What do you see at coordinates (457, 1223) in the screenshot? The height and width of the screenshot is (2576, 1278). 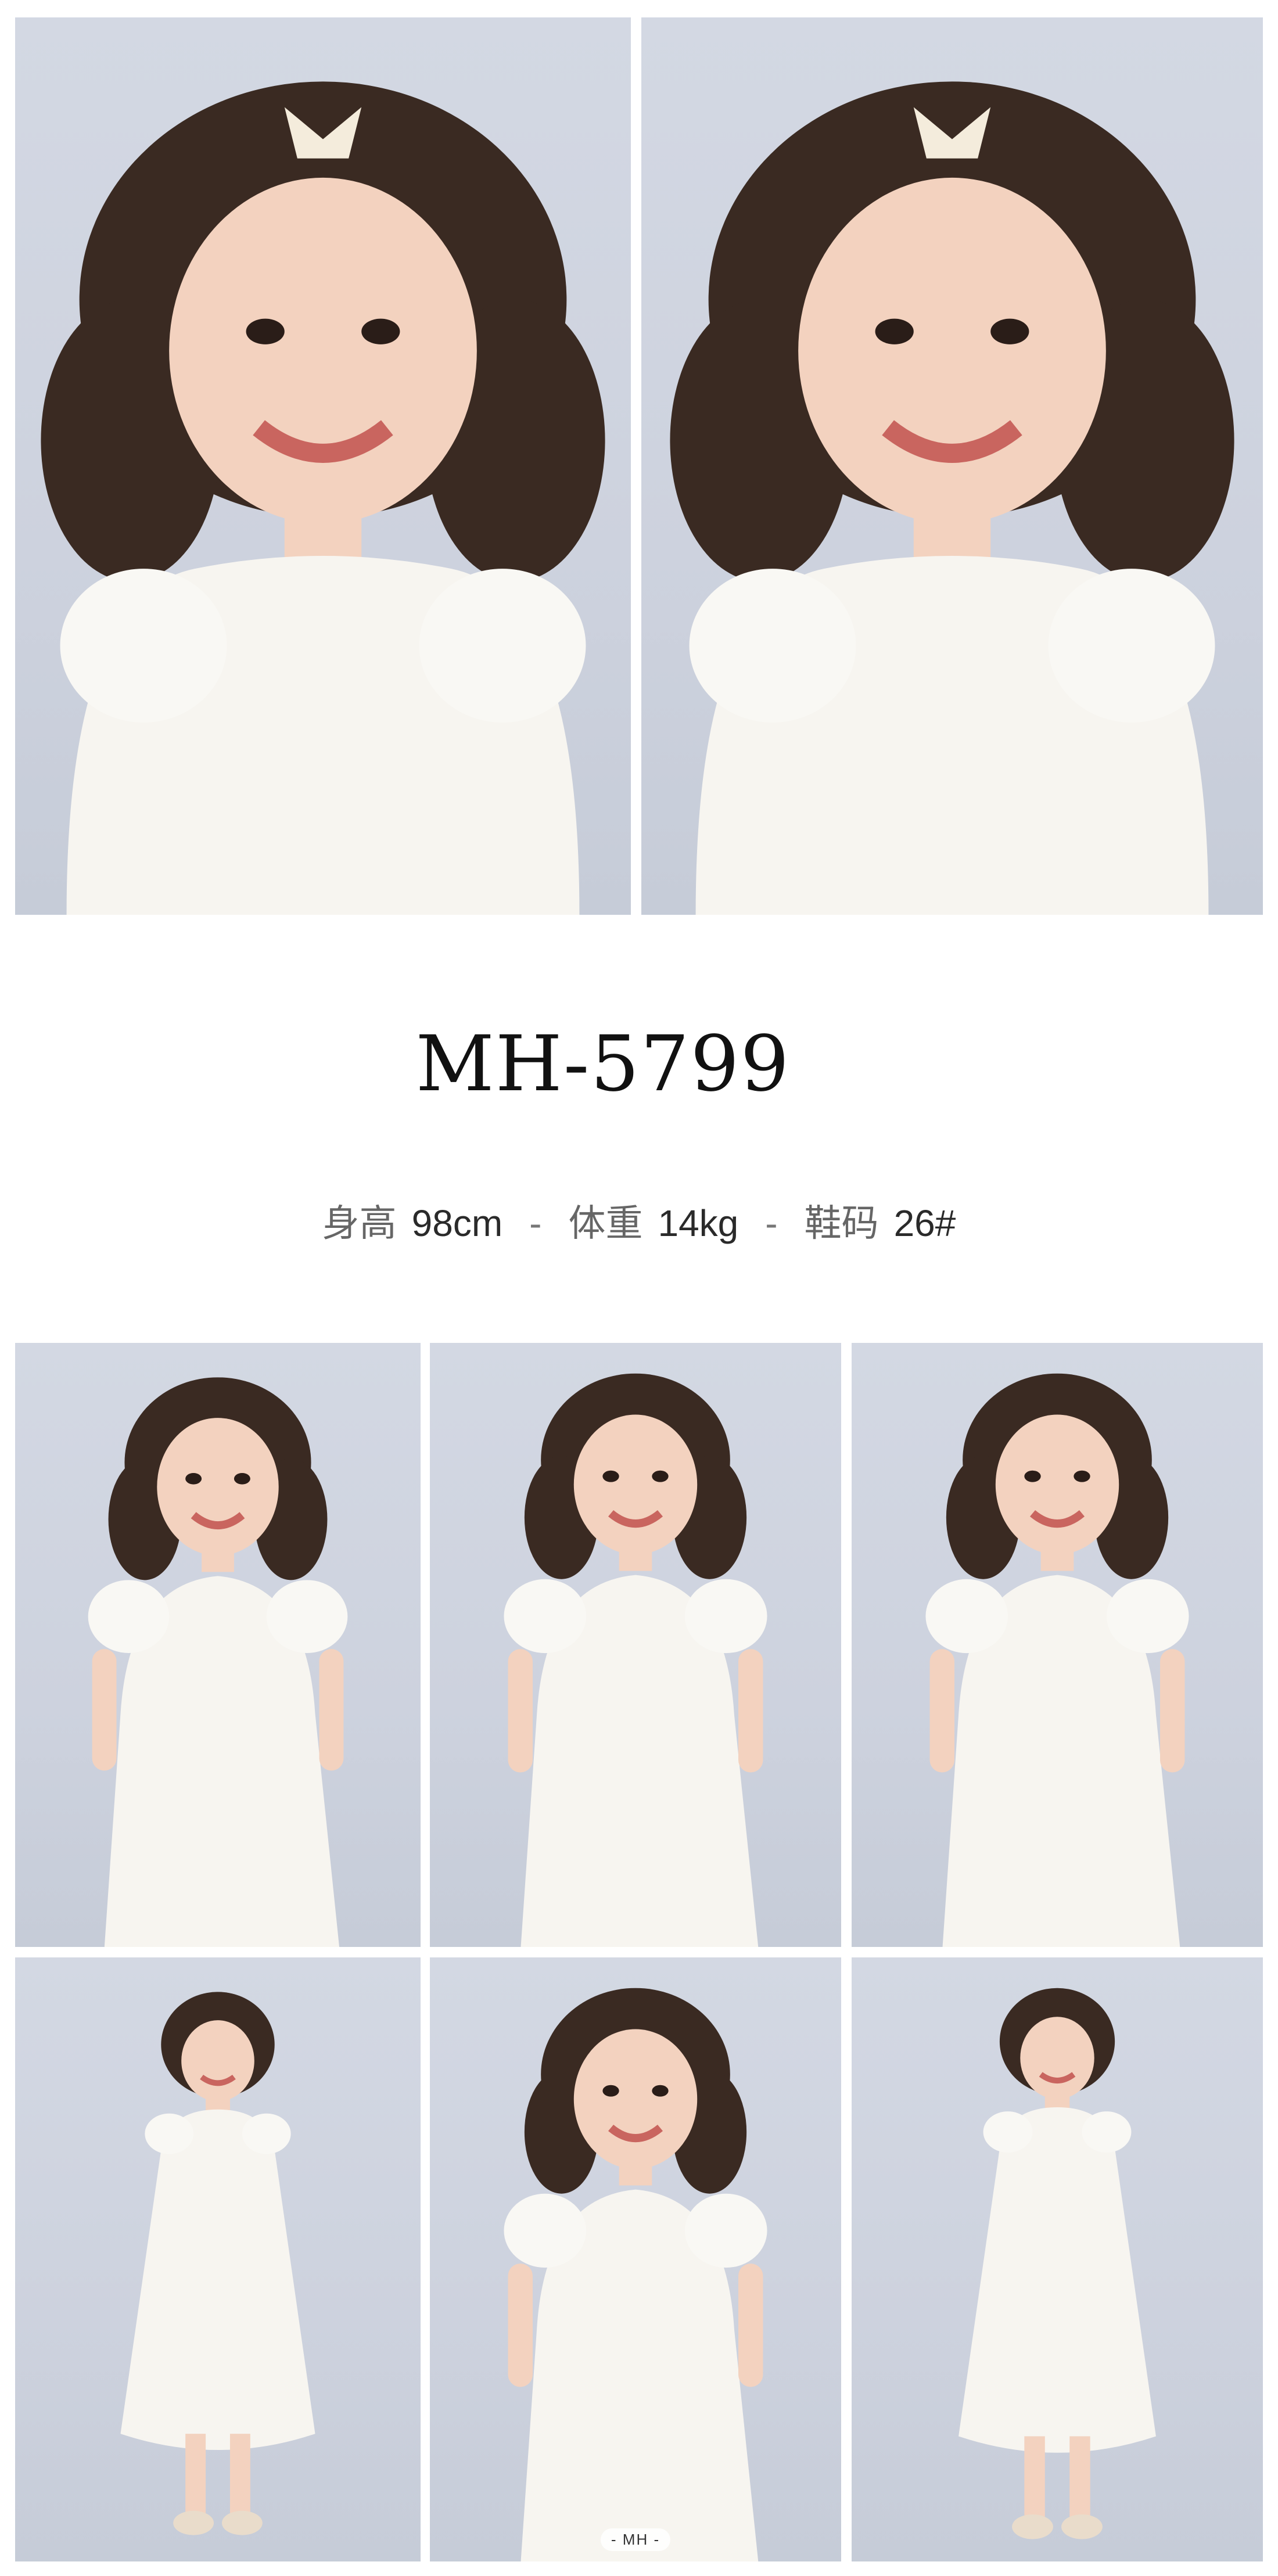 I see `height-value: 98cm` at bounding box center [457, 1223].